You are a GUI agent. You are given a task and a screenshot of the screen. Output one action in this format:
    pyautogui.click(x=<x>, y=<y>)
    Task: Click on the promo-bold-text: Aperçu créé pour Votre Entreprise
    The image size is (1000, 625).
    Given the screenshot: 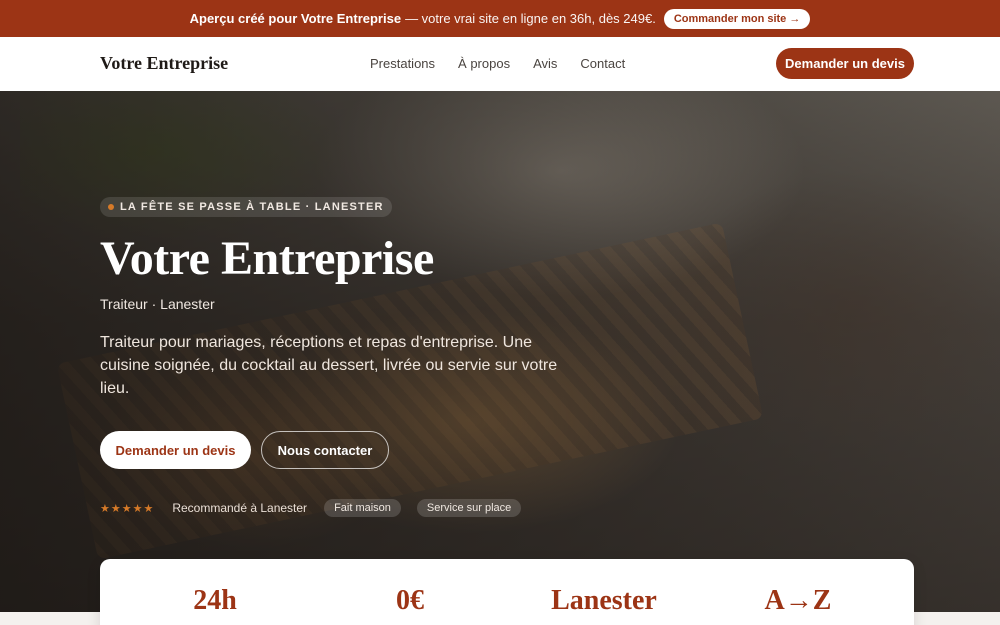 What is the action you would take?
    pyautogui.click(x=295, y=18)
    